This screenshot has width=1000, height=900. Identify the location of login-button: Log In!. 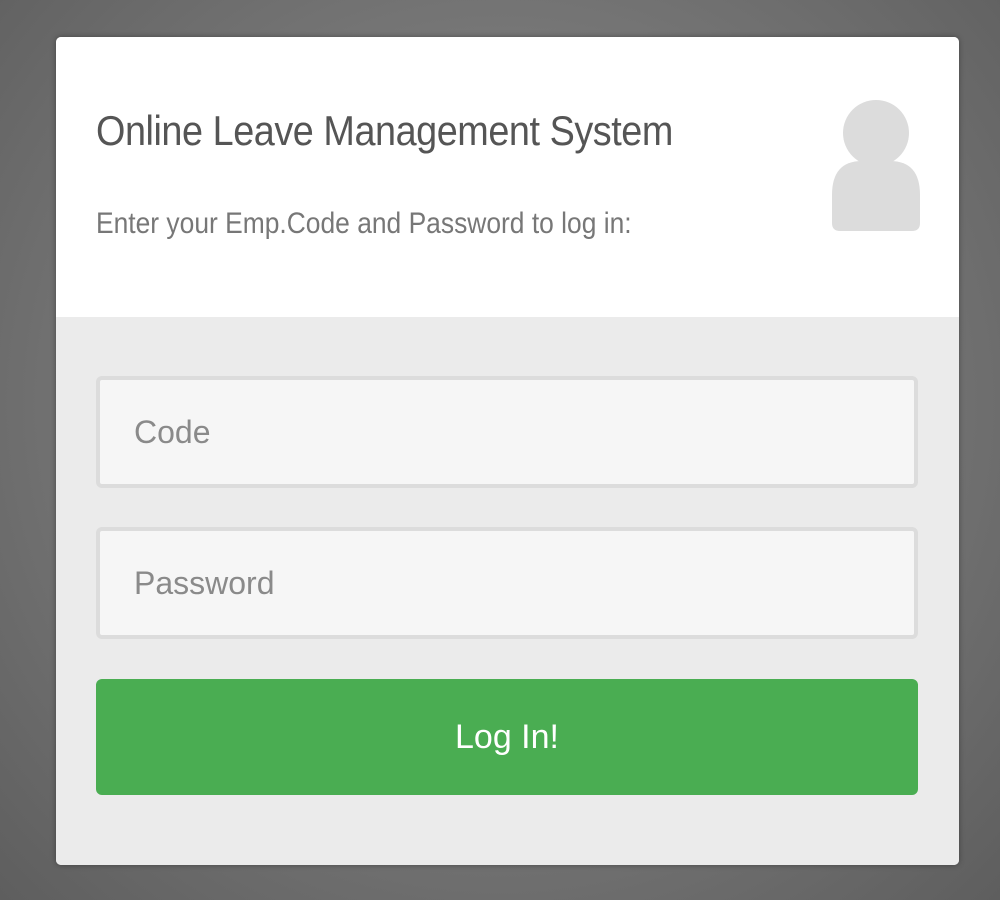
(507, 737).